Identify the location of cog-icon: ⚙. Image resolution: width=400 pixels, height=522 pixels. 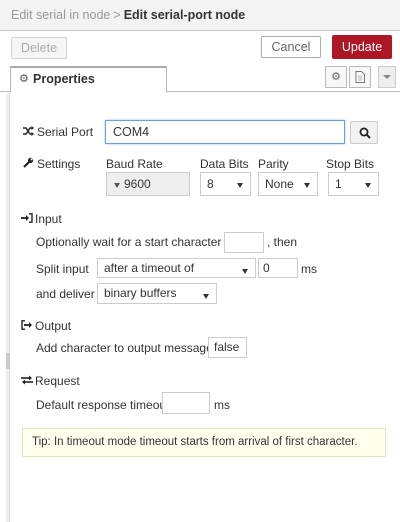
(336, 77).